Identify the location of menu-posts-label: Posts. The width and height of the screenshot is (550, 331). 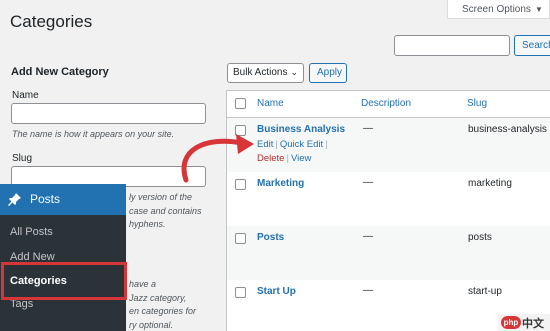
(45, 199).